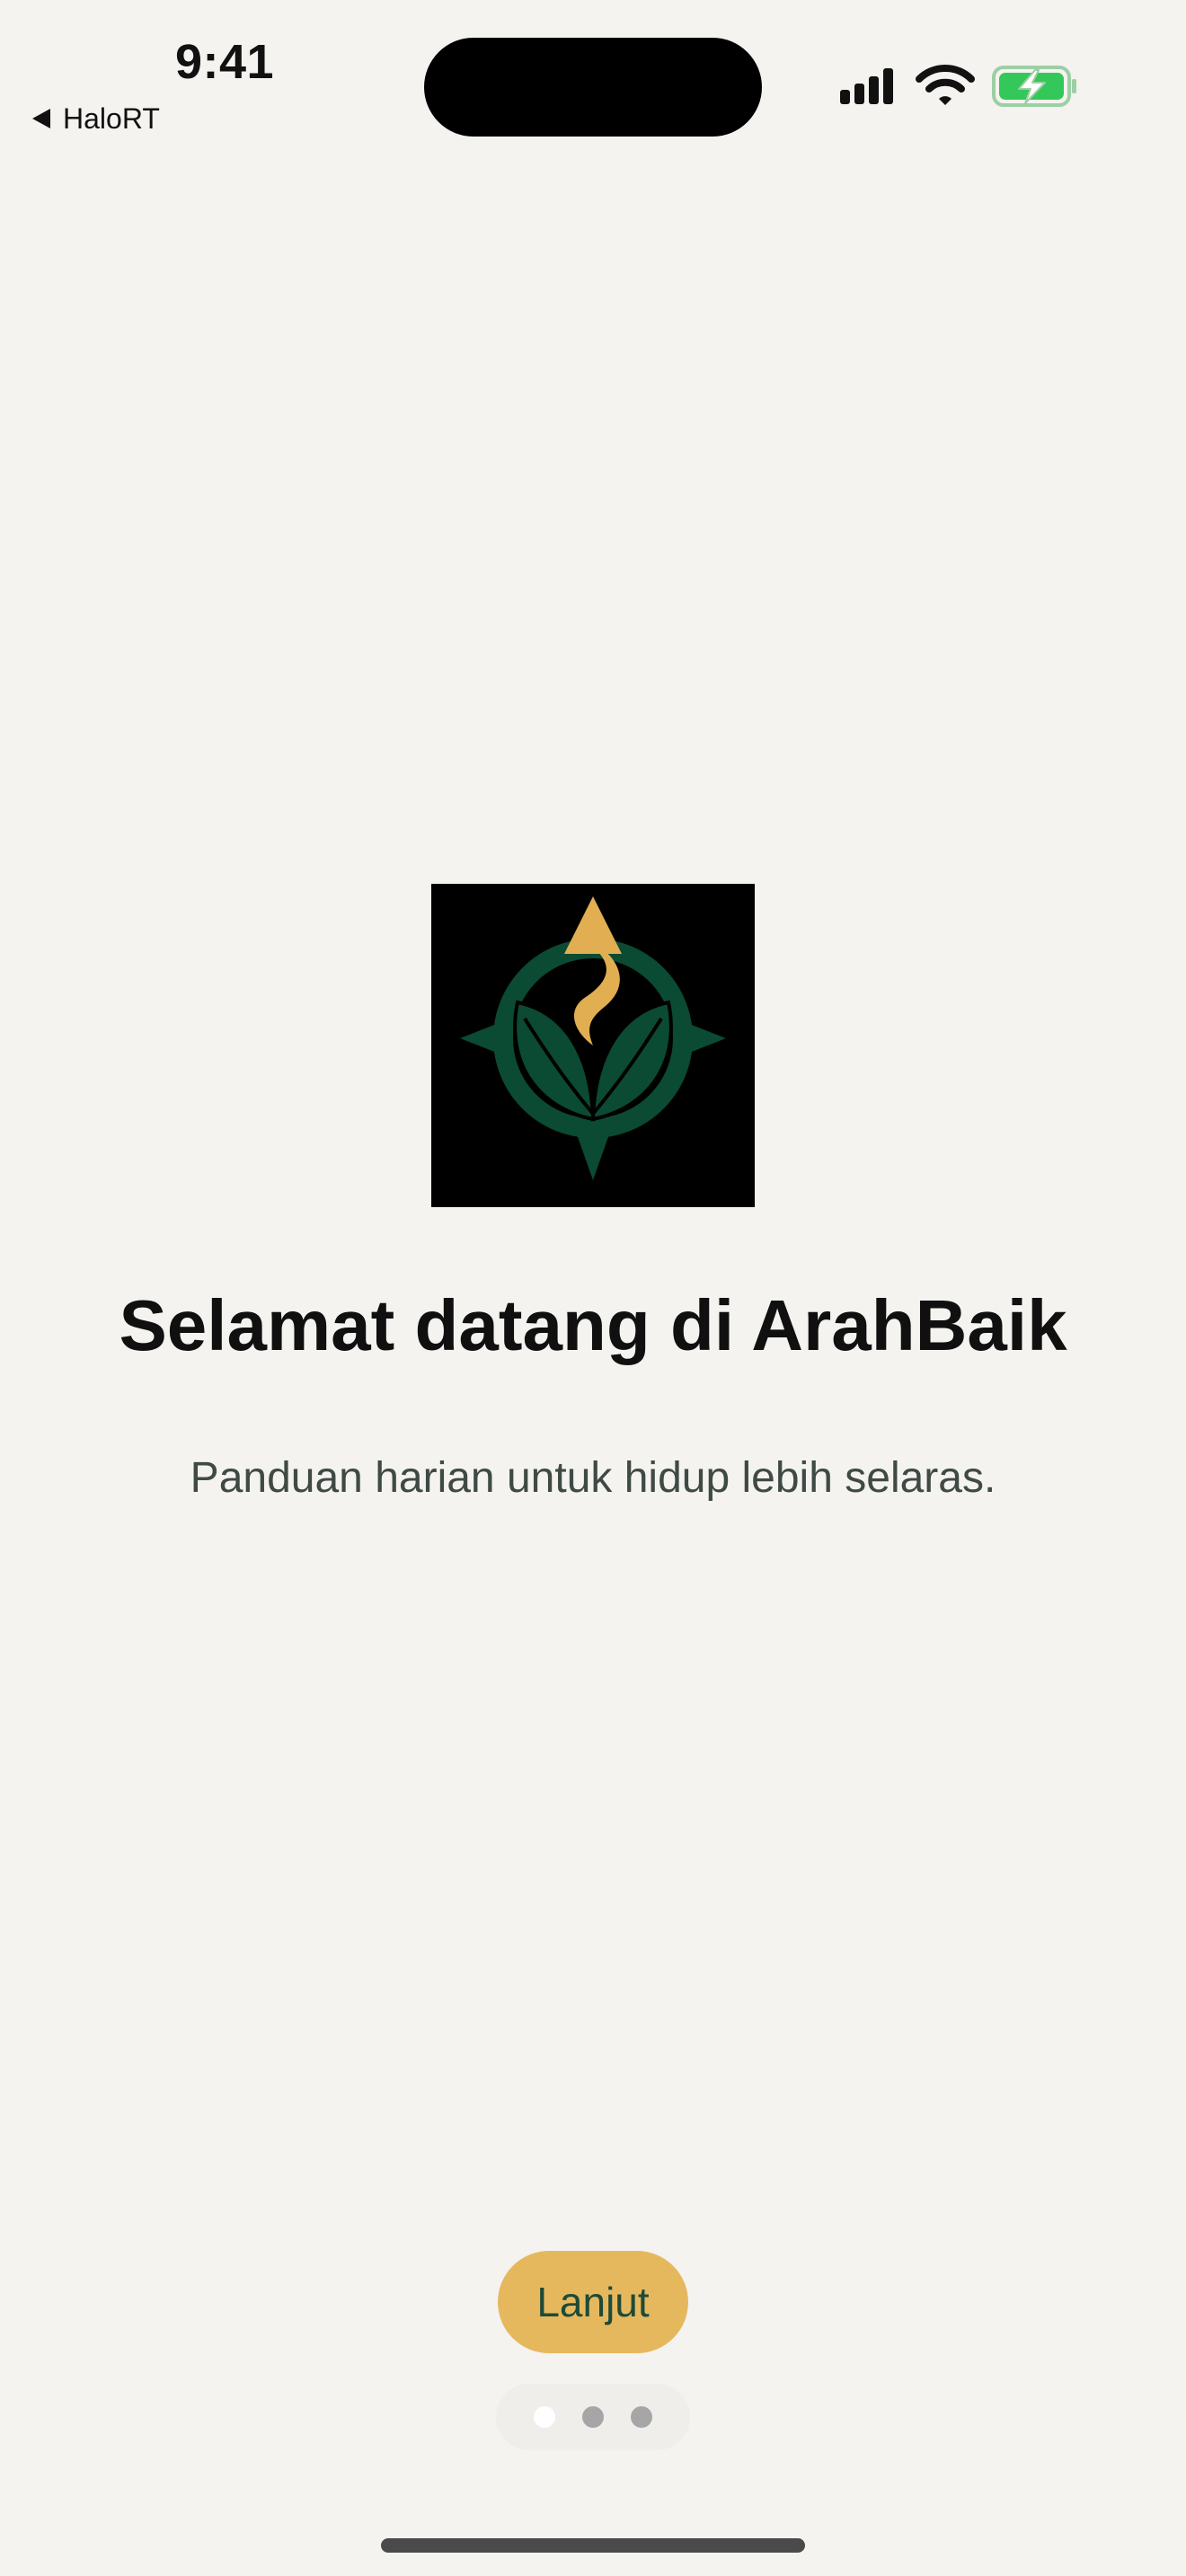 This screenshot has width=1186, height=2576. What do you see at coordinates (593, 1038) in the screenshot?
I see `compass-leaf-logo-icon` at bounding box center [593, 1038].